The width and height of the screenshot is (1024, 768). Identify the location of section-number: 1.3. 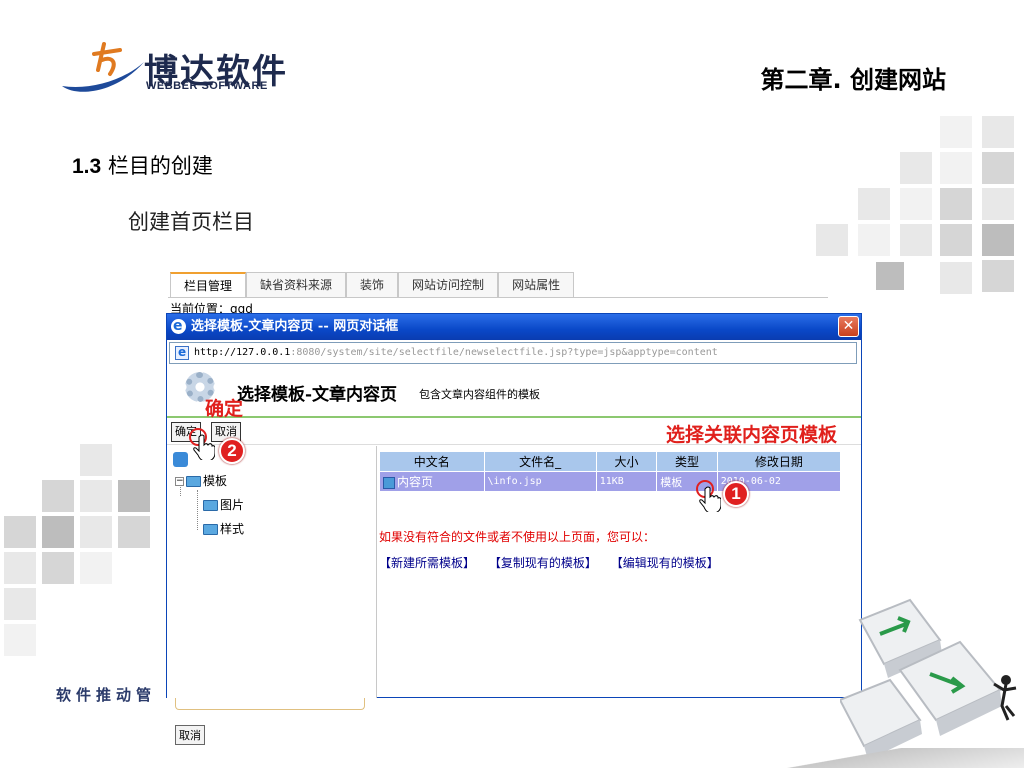
(87, 166).